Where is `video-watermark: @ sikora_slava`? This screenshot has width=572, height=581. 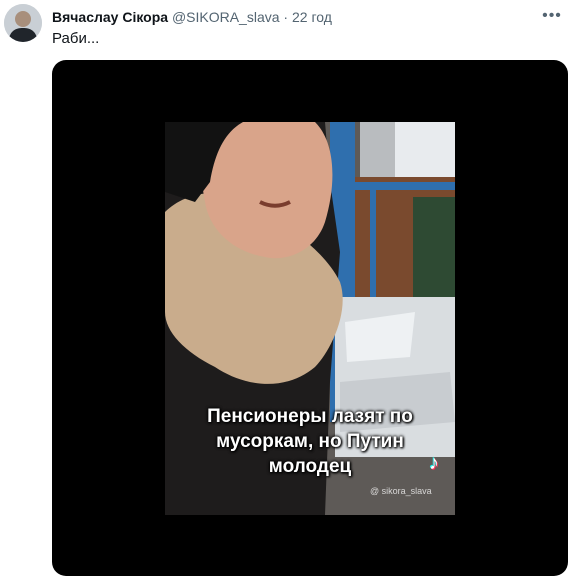
video-watermark: @ sikora_slava is located at coordinates (401, 491).